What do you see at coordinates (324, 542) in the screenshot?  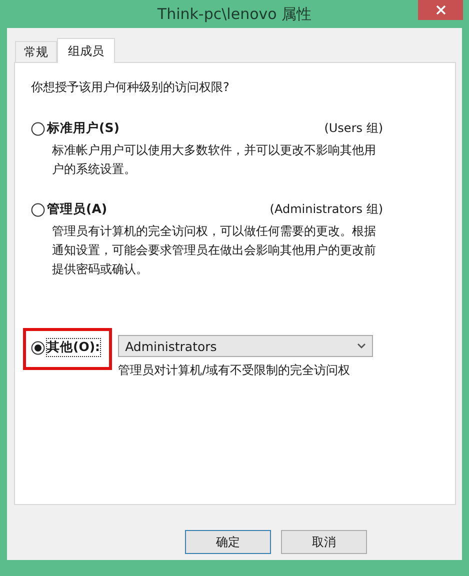 I see `dialog-button: 取消` at bounding box center [324, 542].